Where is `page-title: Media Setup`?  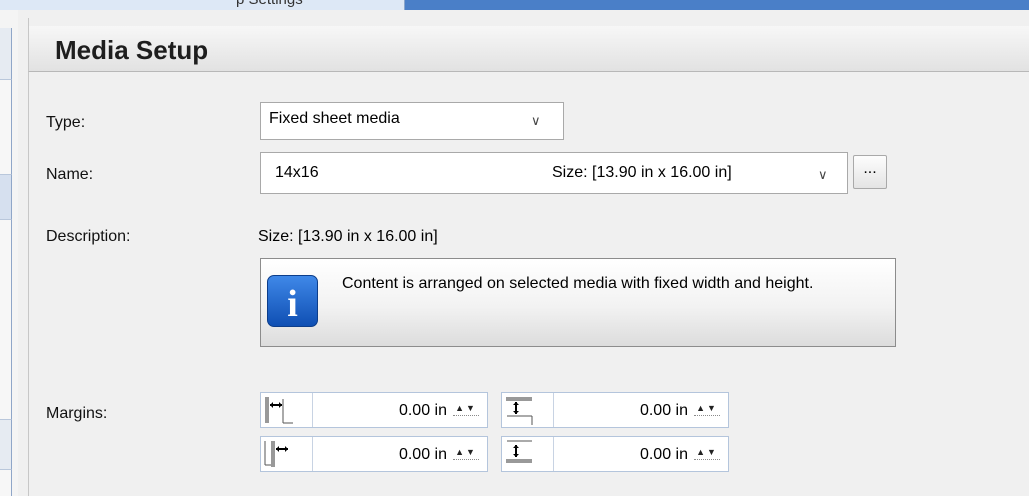
page-title: Media Setup is located at coordinates (132, 50).